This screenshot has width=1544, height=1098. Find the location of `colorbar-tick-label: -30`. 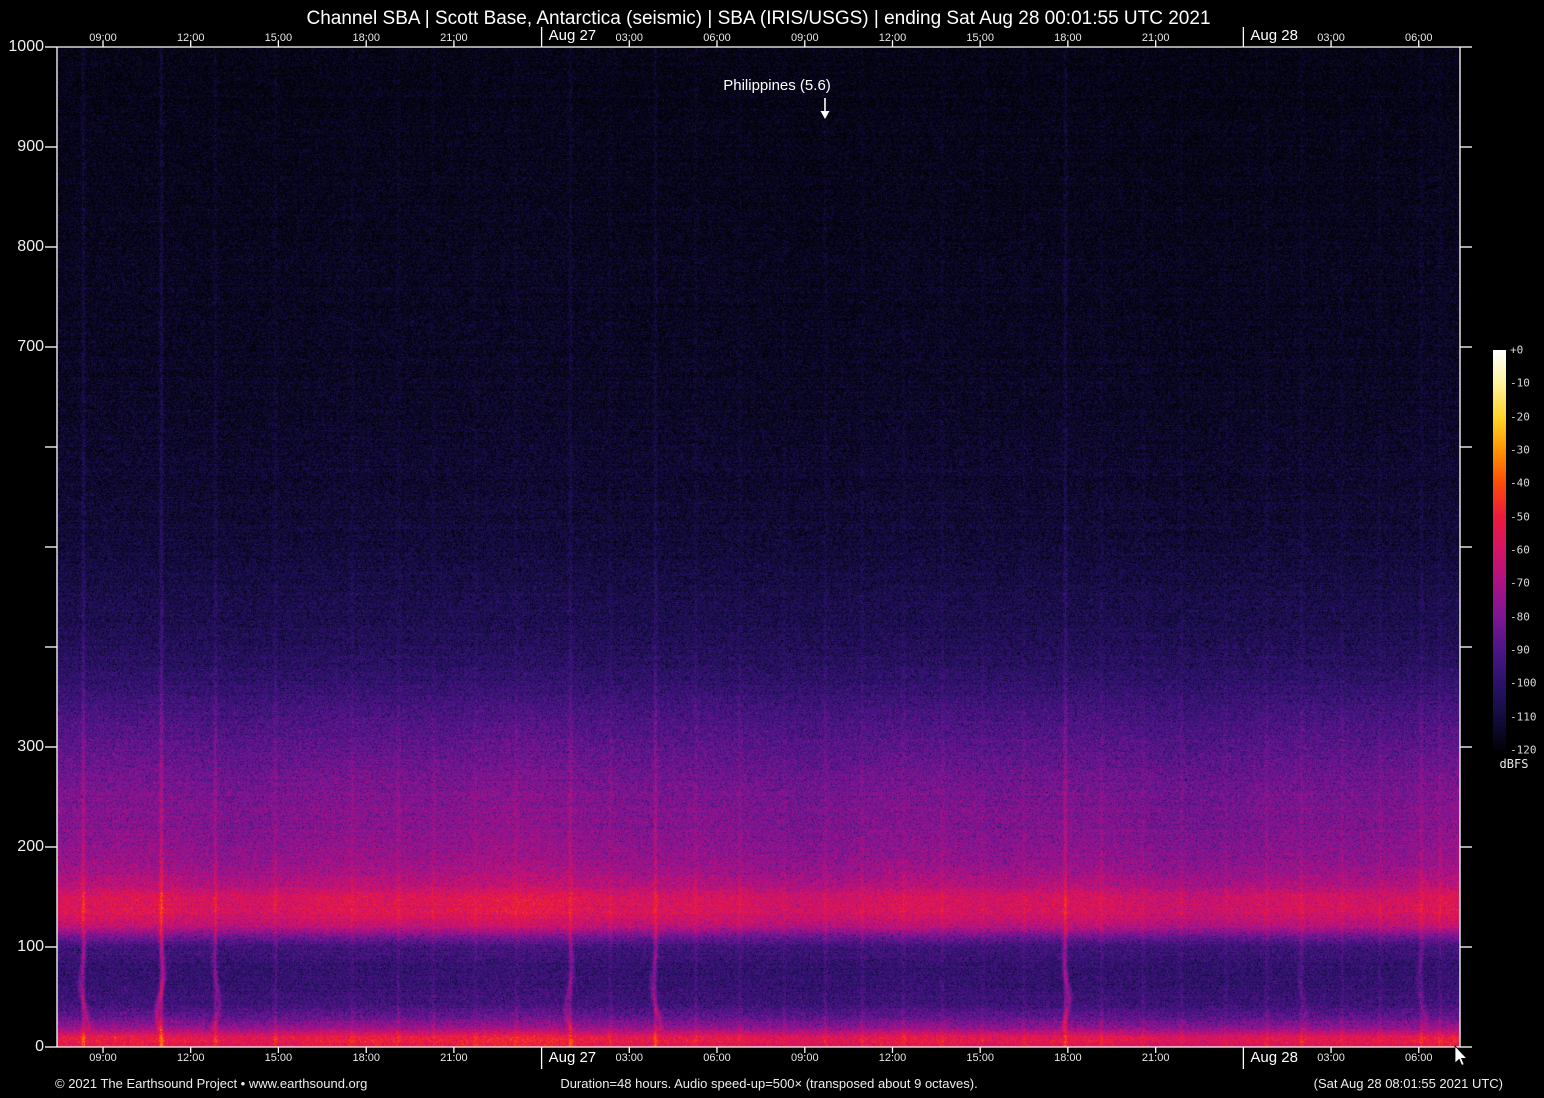

colorbar-tick-label: -30 is located at coordinates (1520, 450).